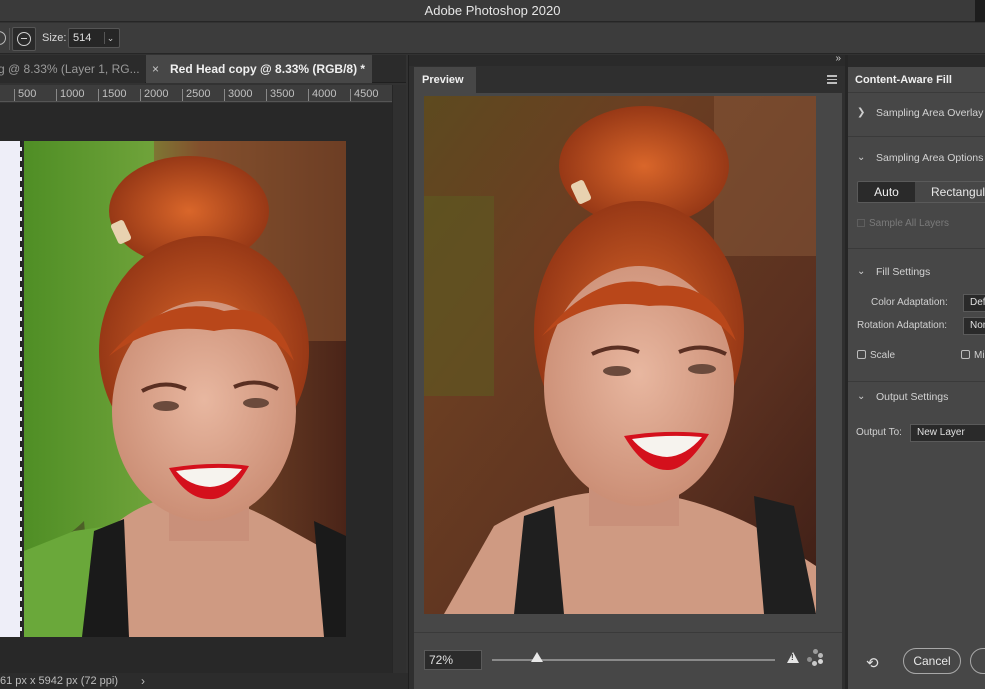  I want to click on chevron-right-icon: ›, so click(143, 681).